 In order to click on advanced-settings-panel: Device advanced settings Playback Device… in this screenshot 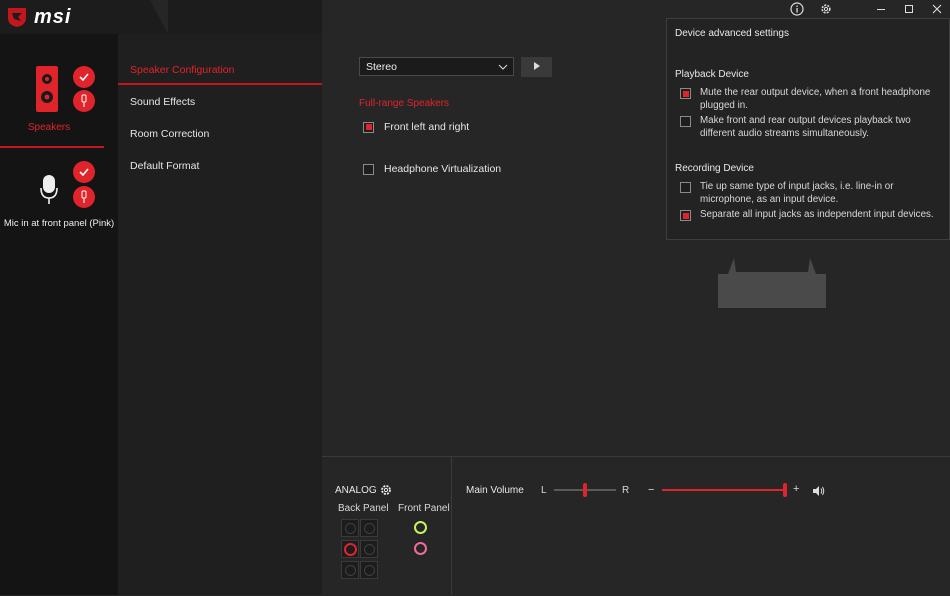, I will do `click(808, 129)`.